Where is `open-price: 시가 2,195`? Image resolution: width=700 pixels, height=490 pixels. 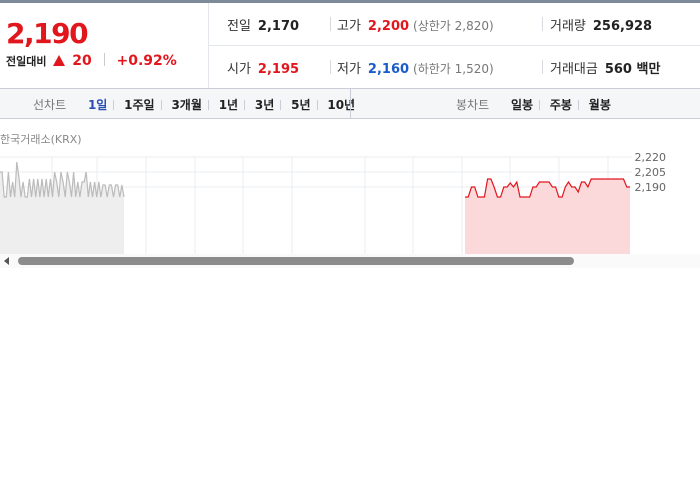 open-price: 시가 2,195 is located at coordinates (263, 67).